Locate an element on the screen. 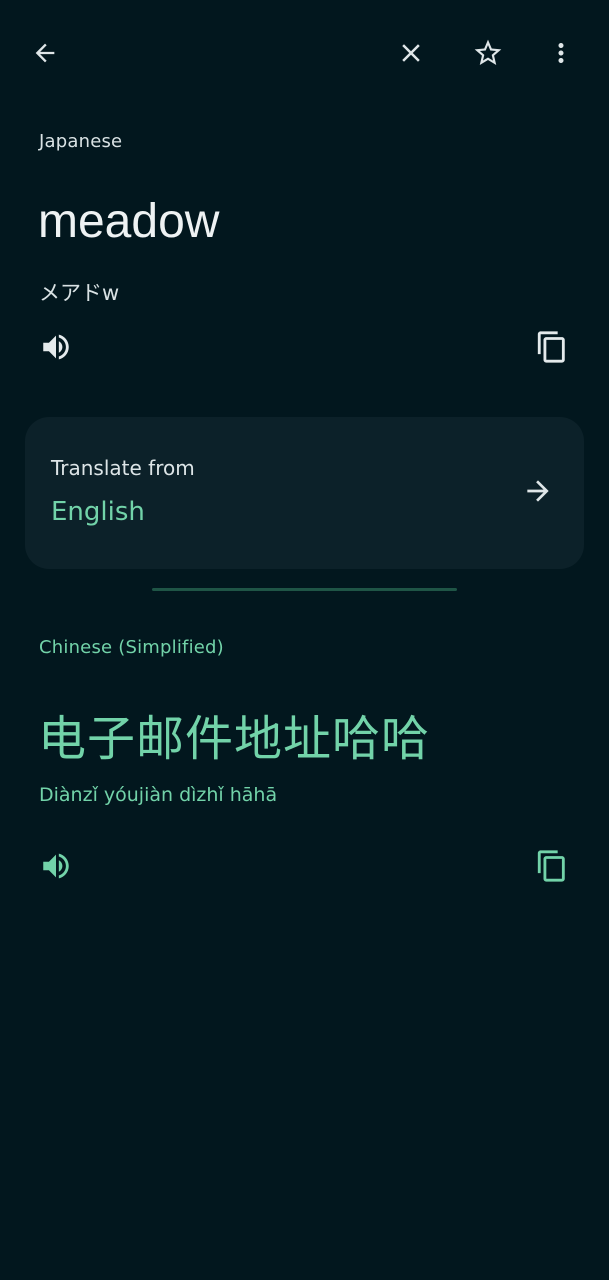 The image size is (609, 1280). more-vert-icon is located at coordinates (561, 53).